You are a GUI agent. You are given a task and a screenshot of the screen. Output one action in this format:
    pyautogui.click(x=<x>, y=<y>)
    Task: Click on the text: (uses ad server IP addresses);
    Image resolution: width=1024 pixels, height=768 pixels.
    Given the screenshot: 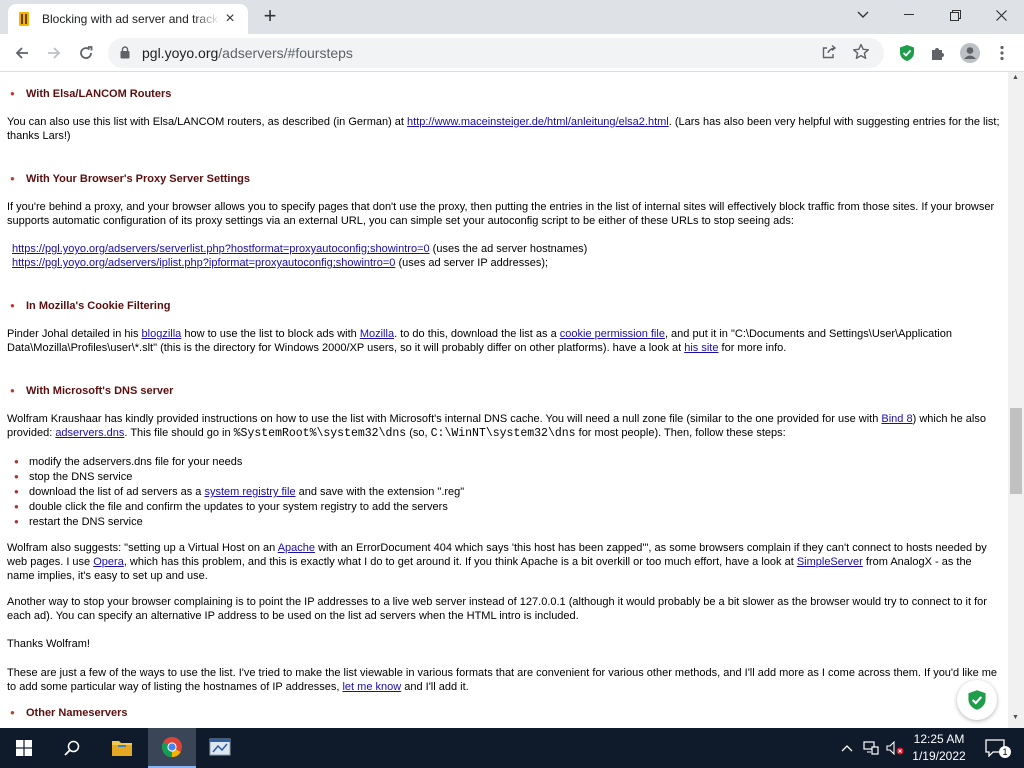 What is the action you would take?
    pyautogui.click(x=472, y=263)
    